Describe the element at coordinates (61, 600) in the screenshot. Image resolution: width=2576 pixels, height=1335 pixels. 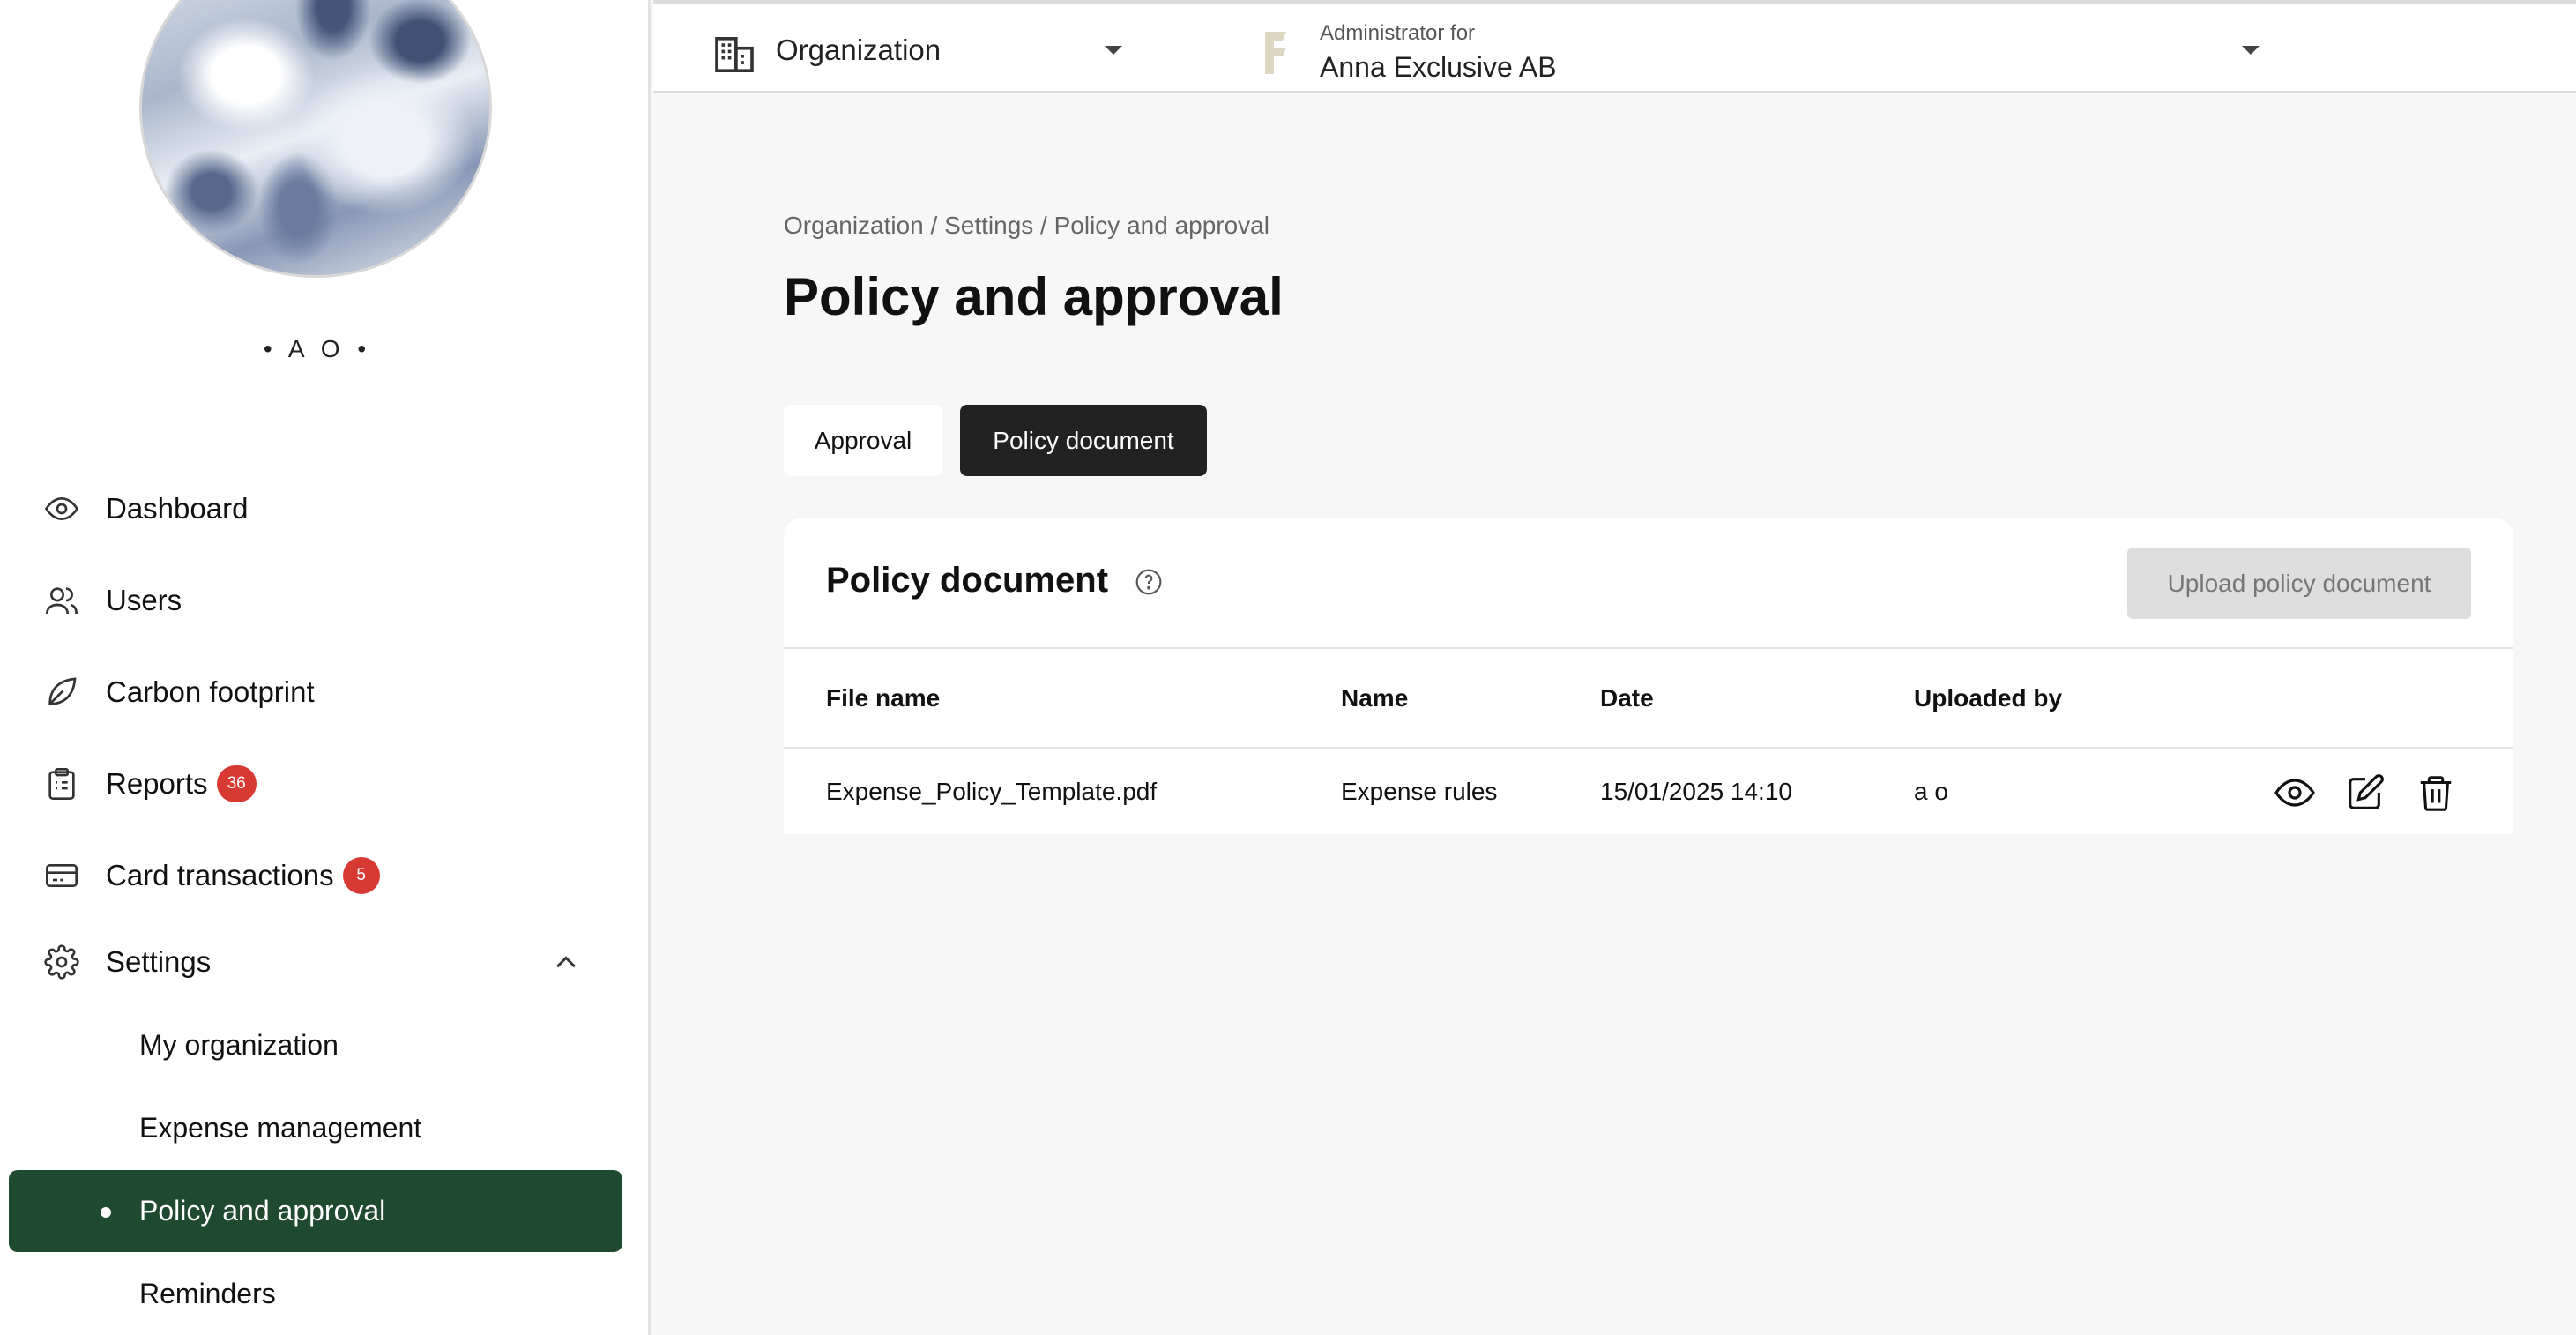
I see `users-icon` at that location.